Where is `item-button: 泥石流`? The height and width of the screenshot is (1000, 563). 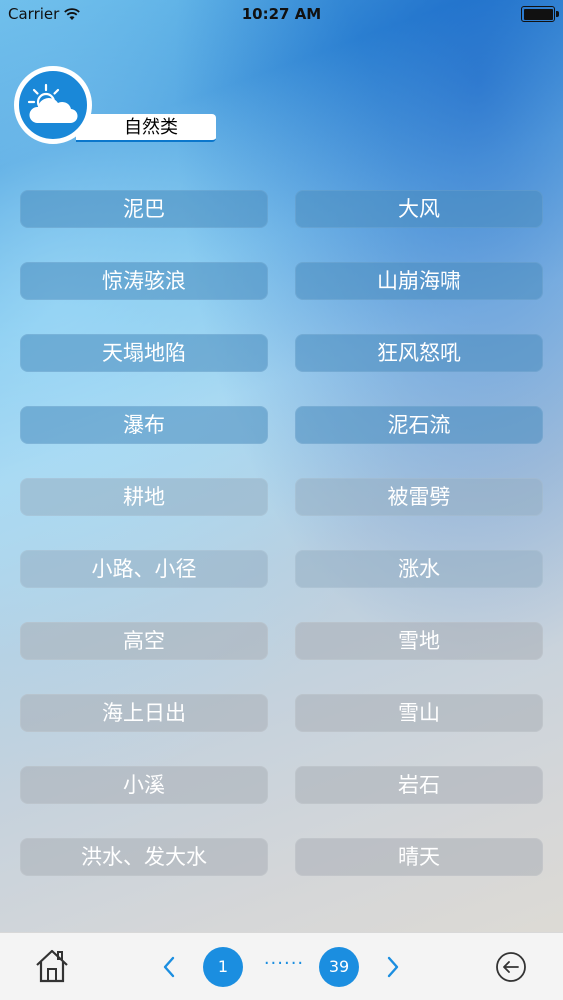 item-button: 泥石流 is located at coordinates (419, 425).